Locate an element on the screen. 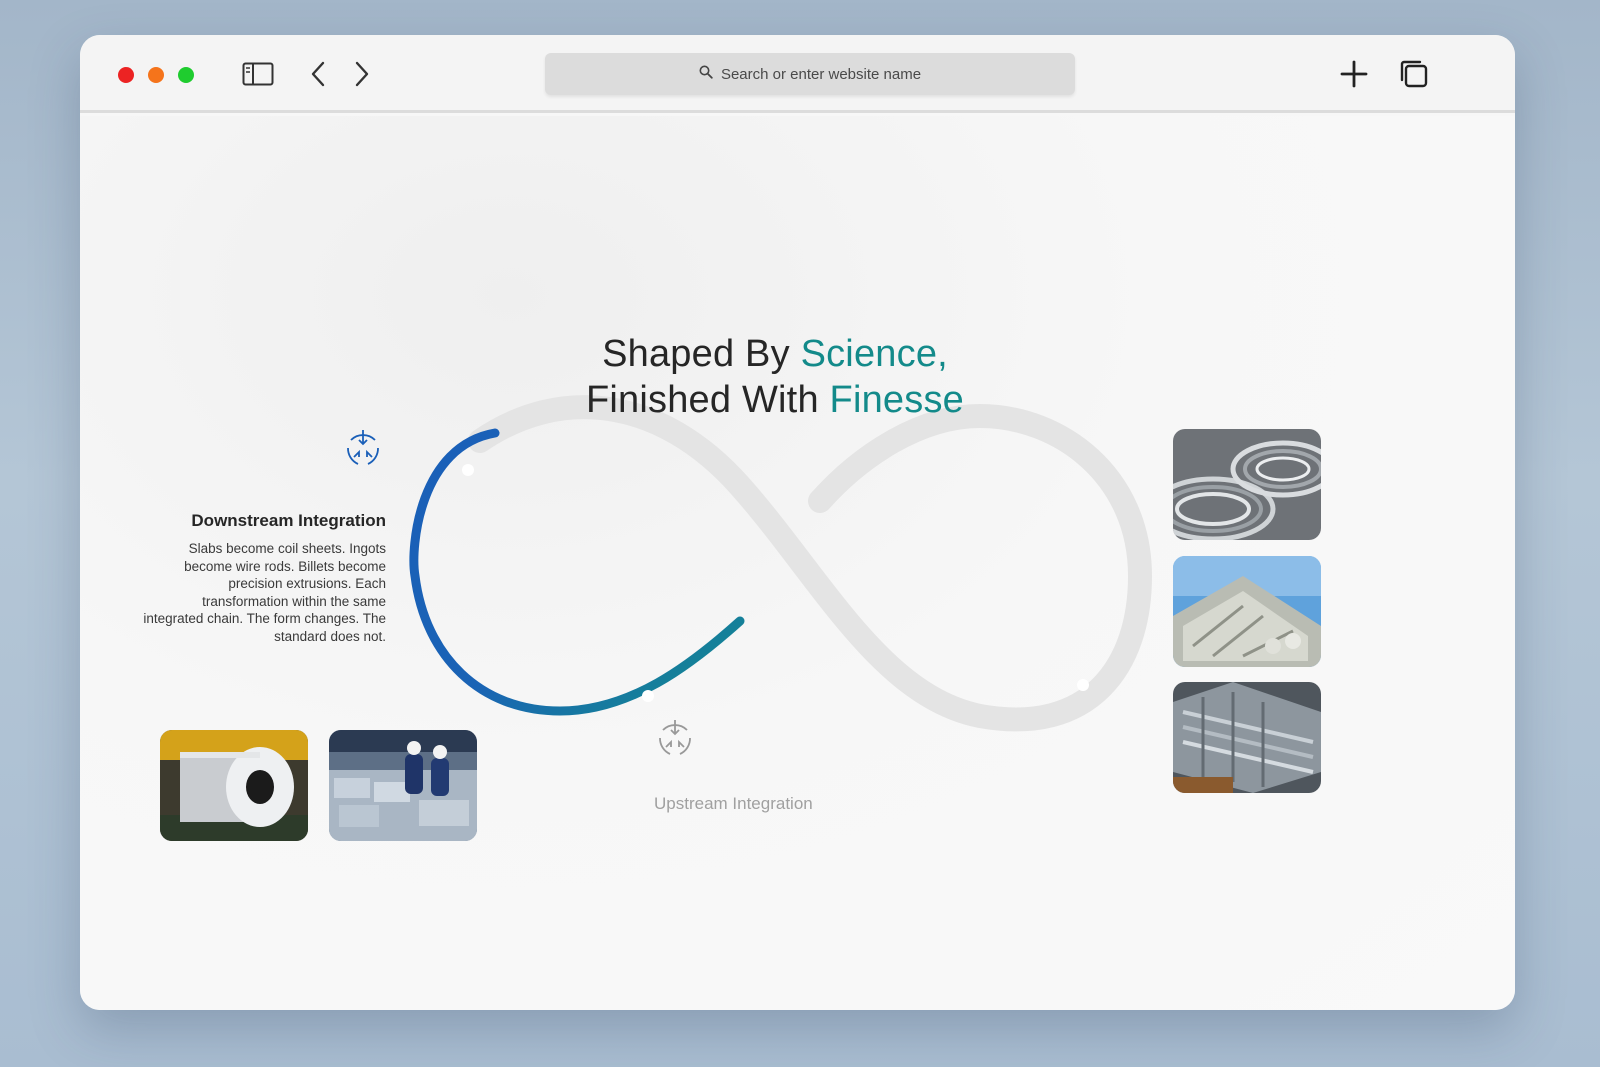 Image resolution: width=1600 pixels, height=1067 pixels. back-icon is located at coordinates (318, 74).